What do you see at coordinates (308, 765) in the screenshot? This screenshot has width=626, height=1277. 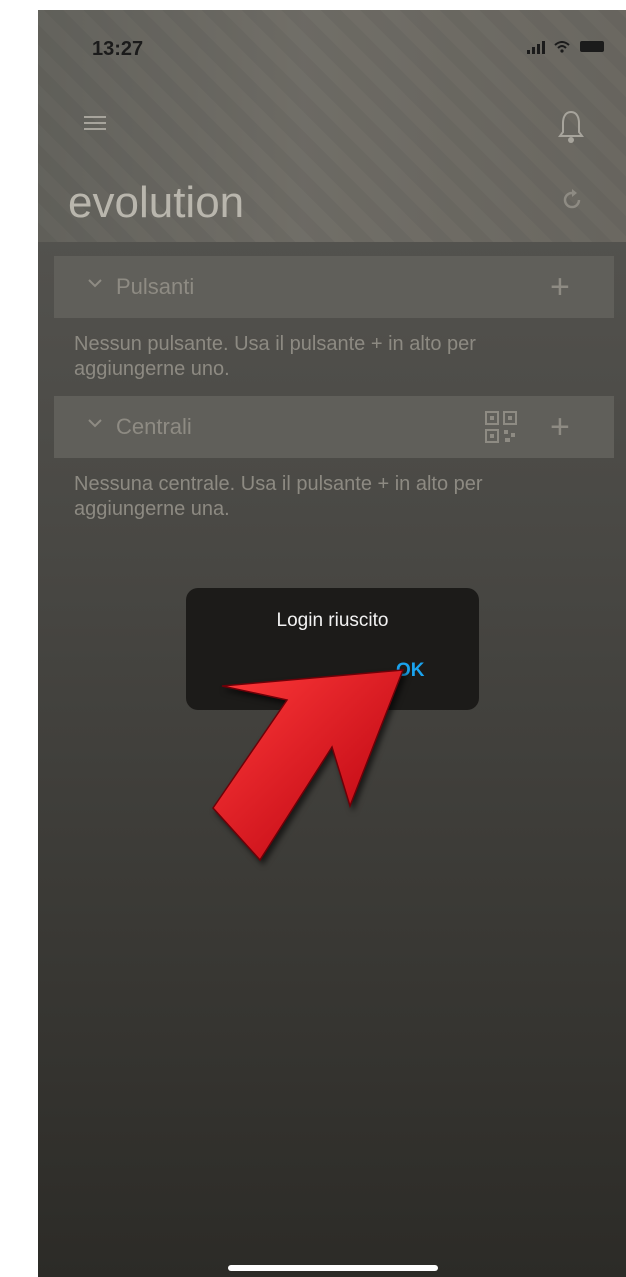 I see `arrow-pointer-icon` at bounding box center [308, 765].